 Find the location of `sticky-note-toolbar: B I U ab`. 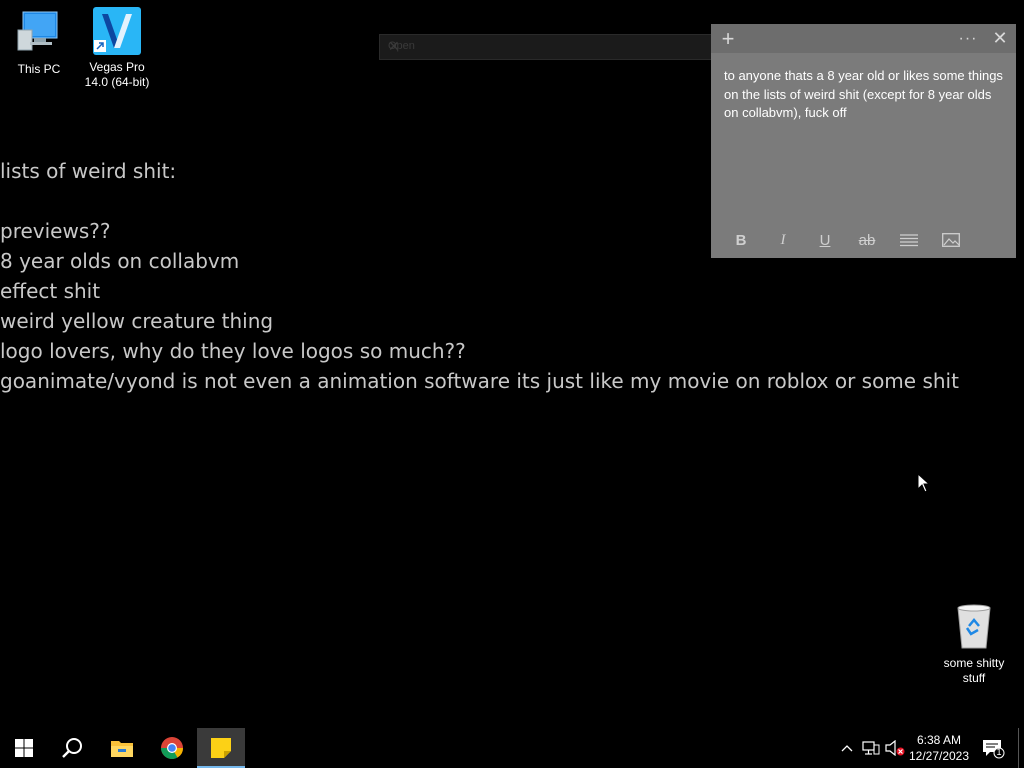

sticky-note-toolbar: B I U ab is located at coordinates (846, 240).